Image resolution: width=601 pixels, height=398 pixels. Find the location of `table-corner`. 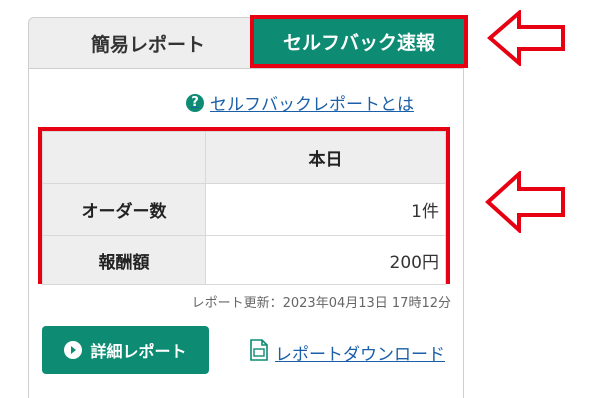

table-corner is located at coordinates (124, 157).